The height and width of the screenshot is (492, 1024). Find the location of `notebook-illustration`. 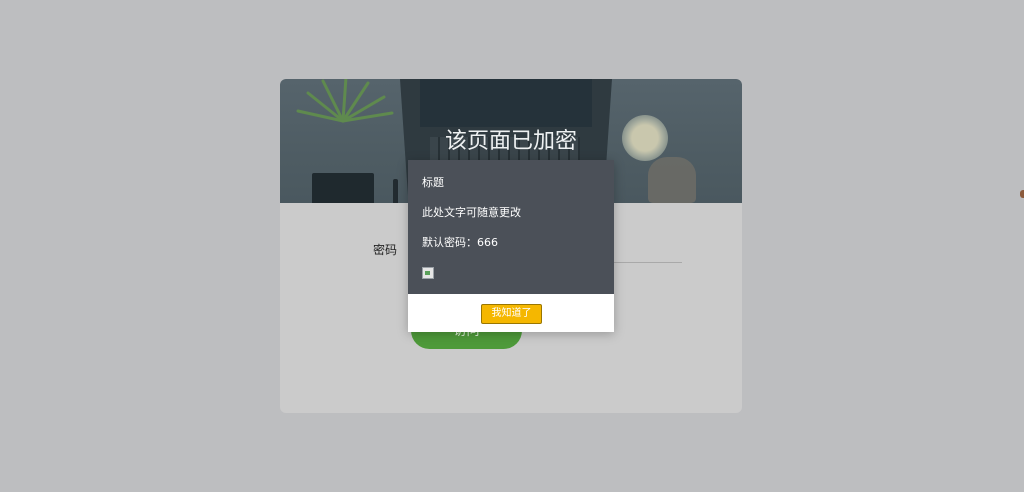

notebook-illustration is located at coordinates (343, 188).